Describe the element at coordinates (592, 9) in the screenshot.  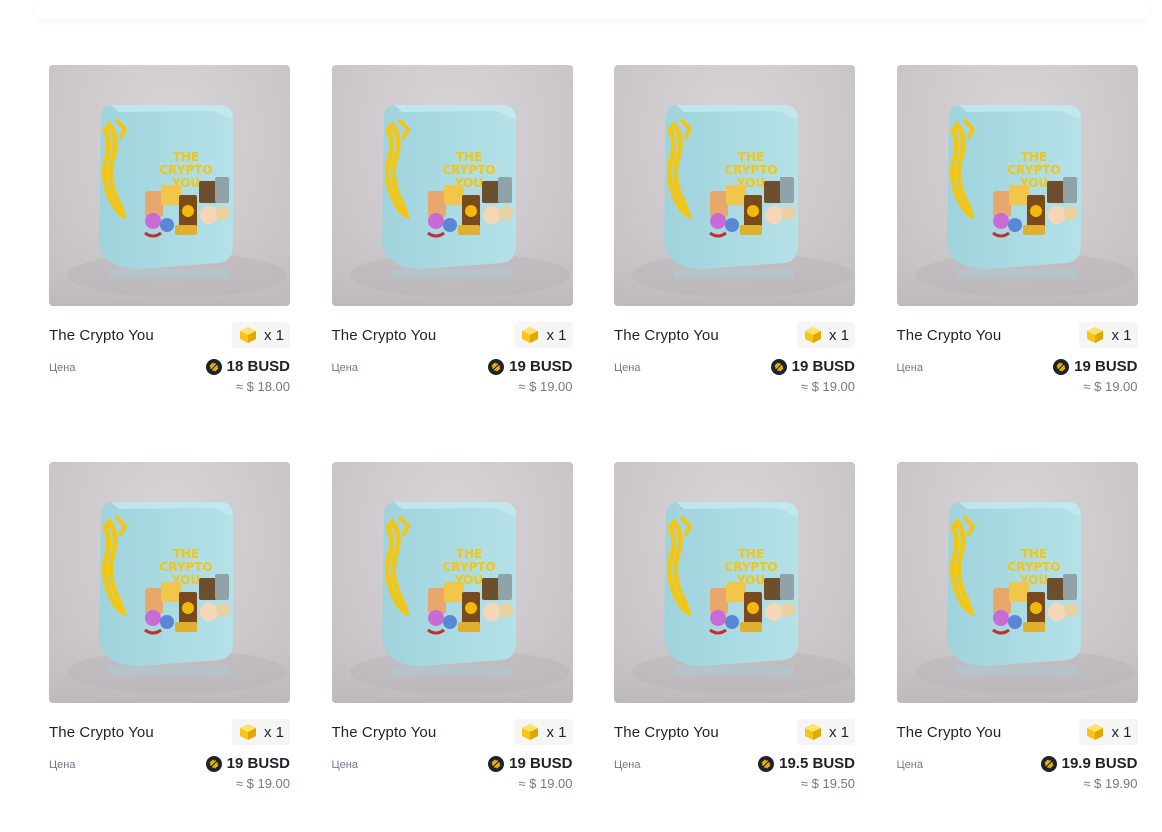
I see `header-bar-edge` at that location.